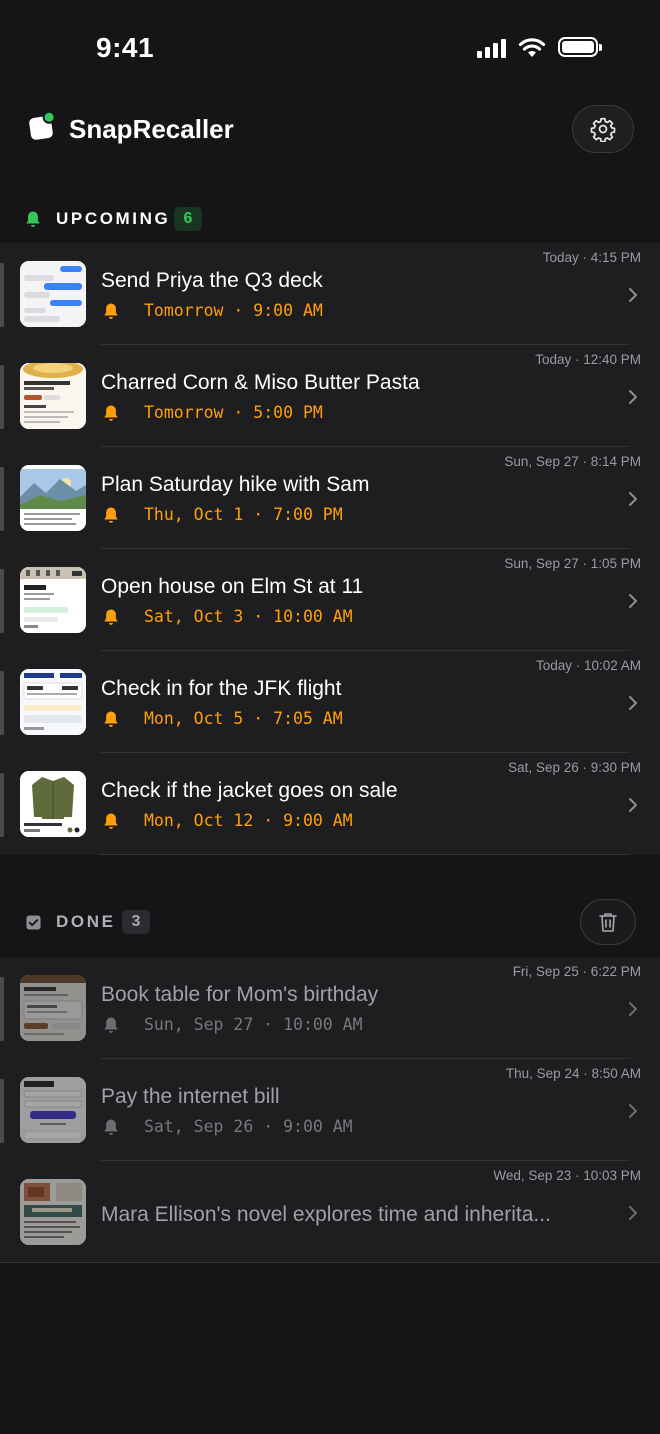 This screenshot has width=660, height=1434. I want to click on app-title: SnapRecaller, so click(151, 129).